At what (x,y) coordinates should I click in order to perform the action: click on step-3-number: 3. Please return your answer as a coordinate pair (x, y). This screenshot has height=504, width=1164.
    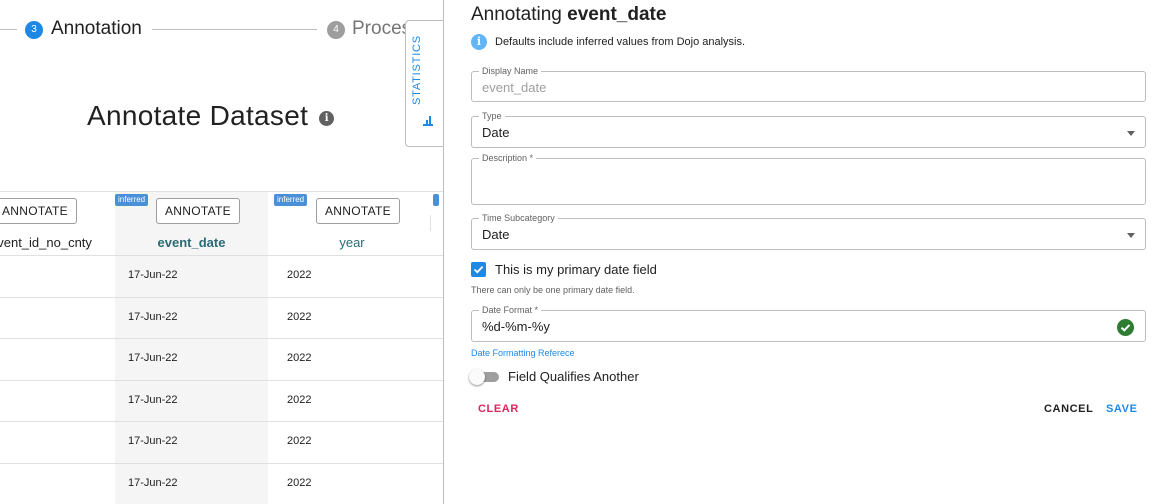
    Looking at the image, I should click on (34, 30).